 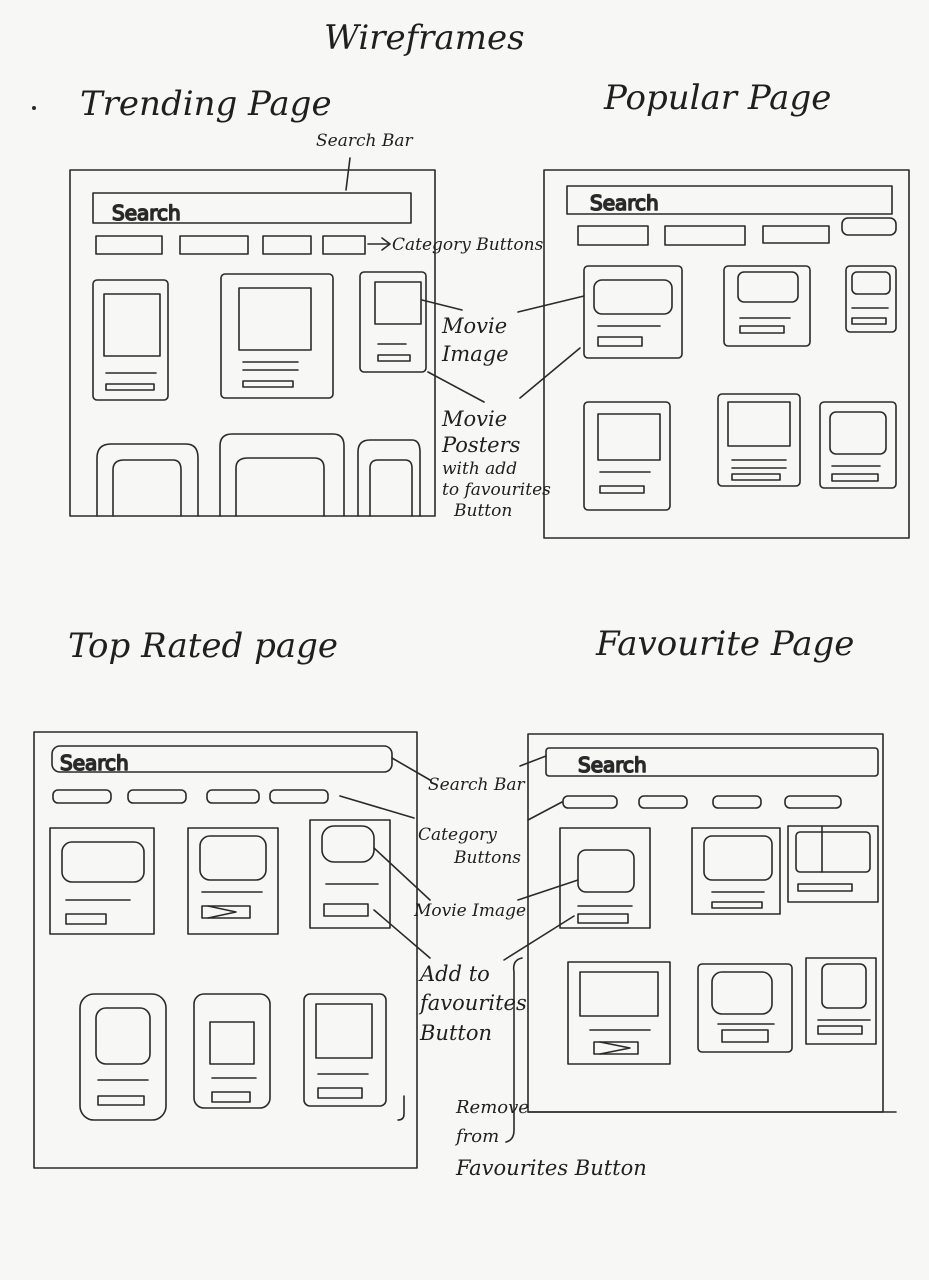 What do you see at coordinates (700, 938) in the screenshot?
I see `favourite-wireframe` at bounding box center [700, 938].